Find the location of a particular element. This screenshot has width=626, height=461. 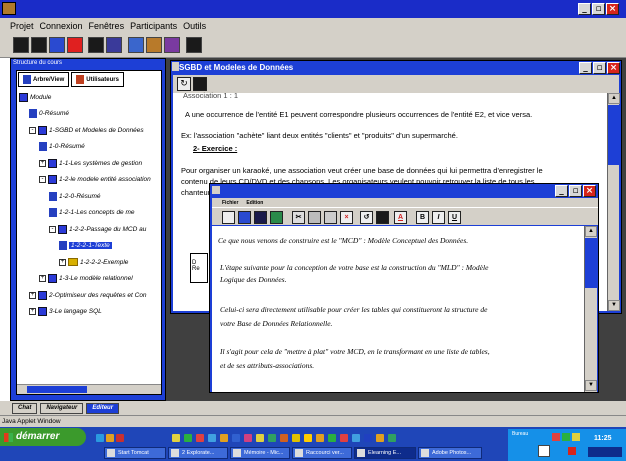

close-red-icon is located at coordinates (75, 45).